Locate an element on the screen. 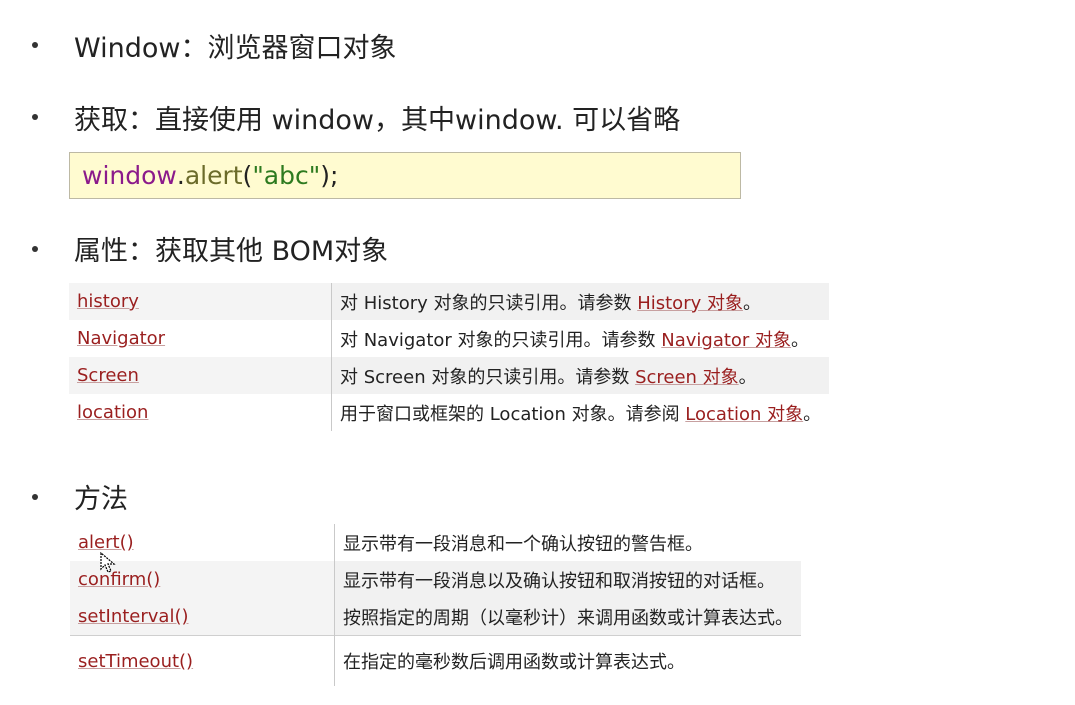  table-row: setInterval() 按照指定的周期（以毫秒计）来调用函数或计算表达式。 is located at coordinates (435, 617).